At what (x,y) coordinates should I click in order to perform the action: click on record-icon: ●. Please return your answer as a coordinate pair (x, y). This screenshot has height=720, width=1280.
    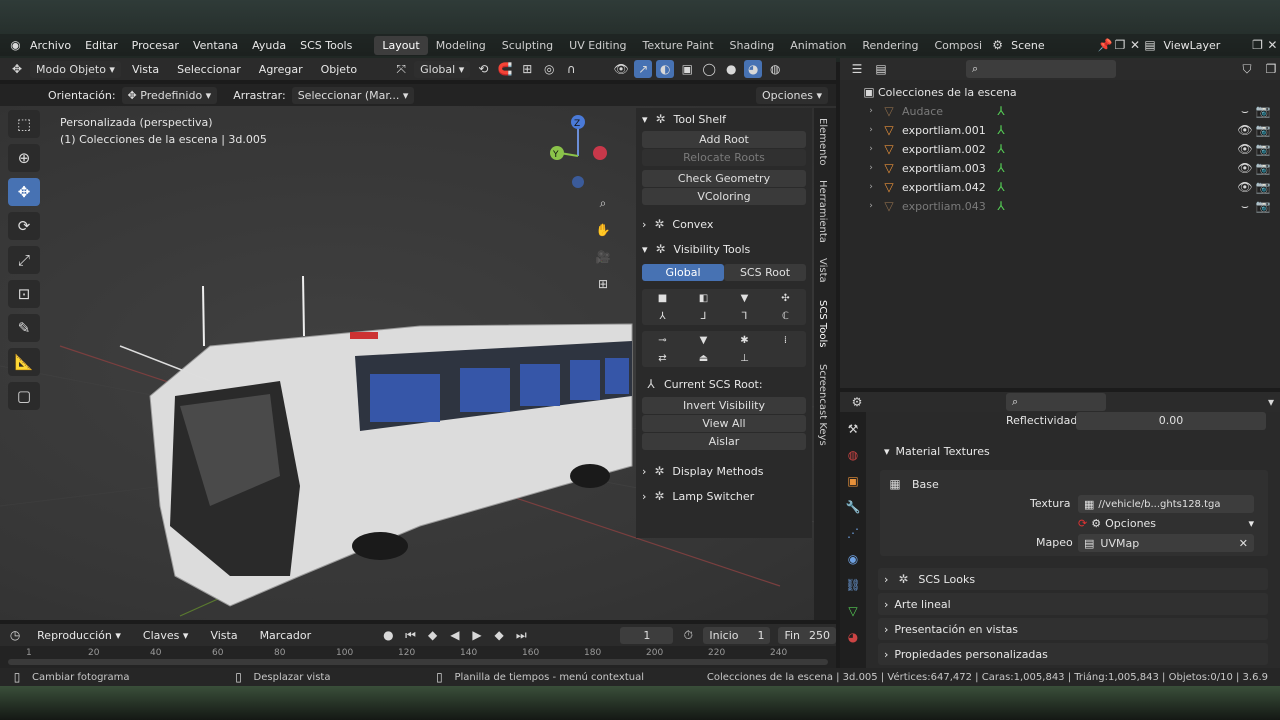
    Looking at the image, I should click on (388, 635).